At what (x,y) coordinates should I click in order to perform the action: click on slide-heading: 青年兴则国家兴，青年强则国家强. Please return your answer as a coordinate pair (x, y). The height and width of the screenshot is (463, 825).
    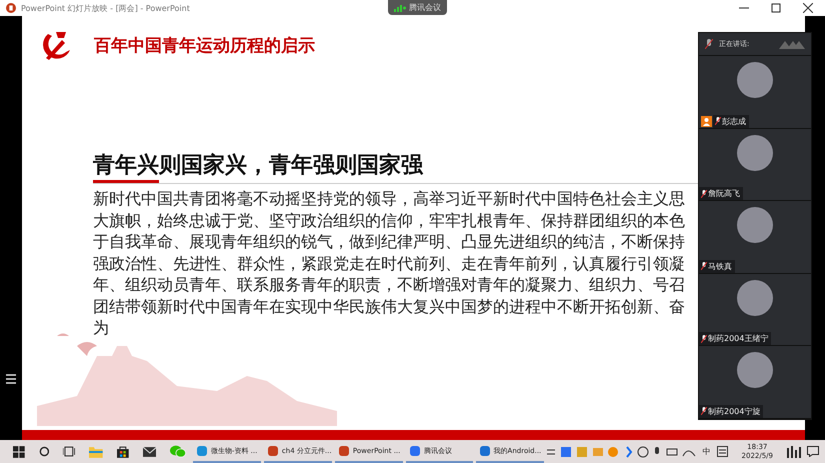
    Looking at the image, I should click on (258, 166).